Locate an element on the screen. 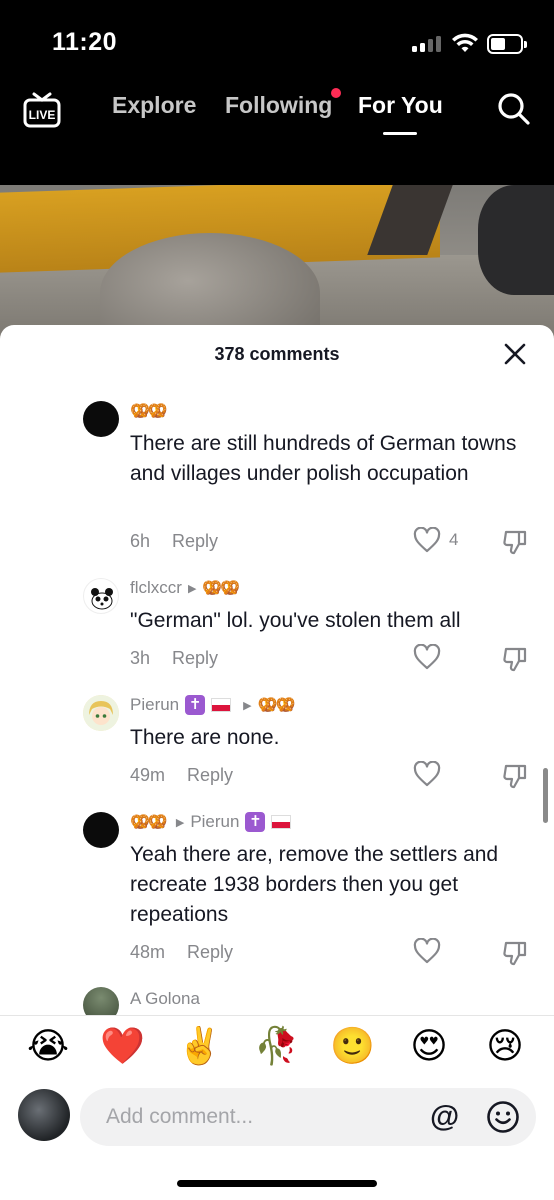 This screenshot has width=554, height=1200. comment-meta: 3h Reply is located at coordinates (174, 658).